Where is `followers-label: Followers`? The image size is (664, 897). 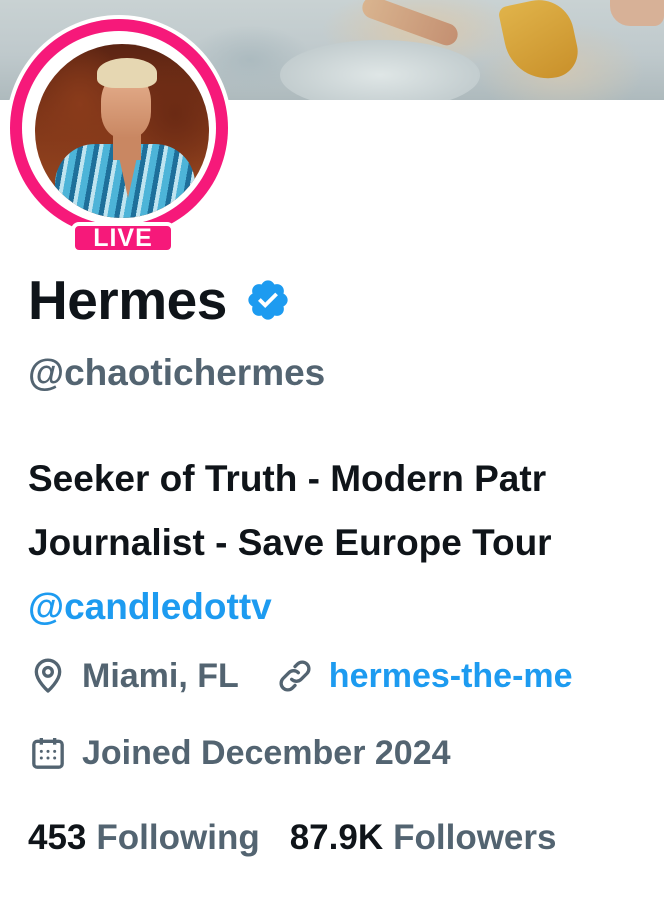
followers-label: Followers is located at coordinates (475, 837).